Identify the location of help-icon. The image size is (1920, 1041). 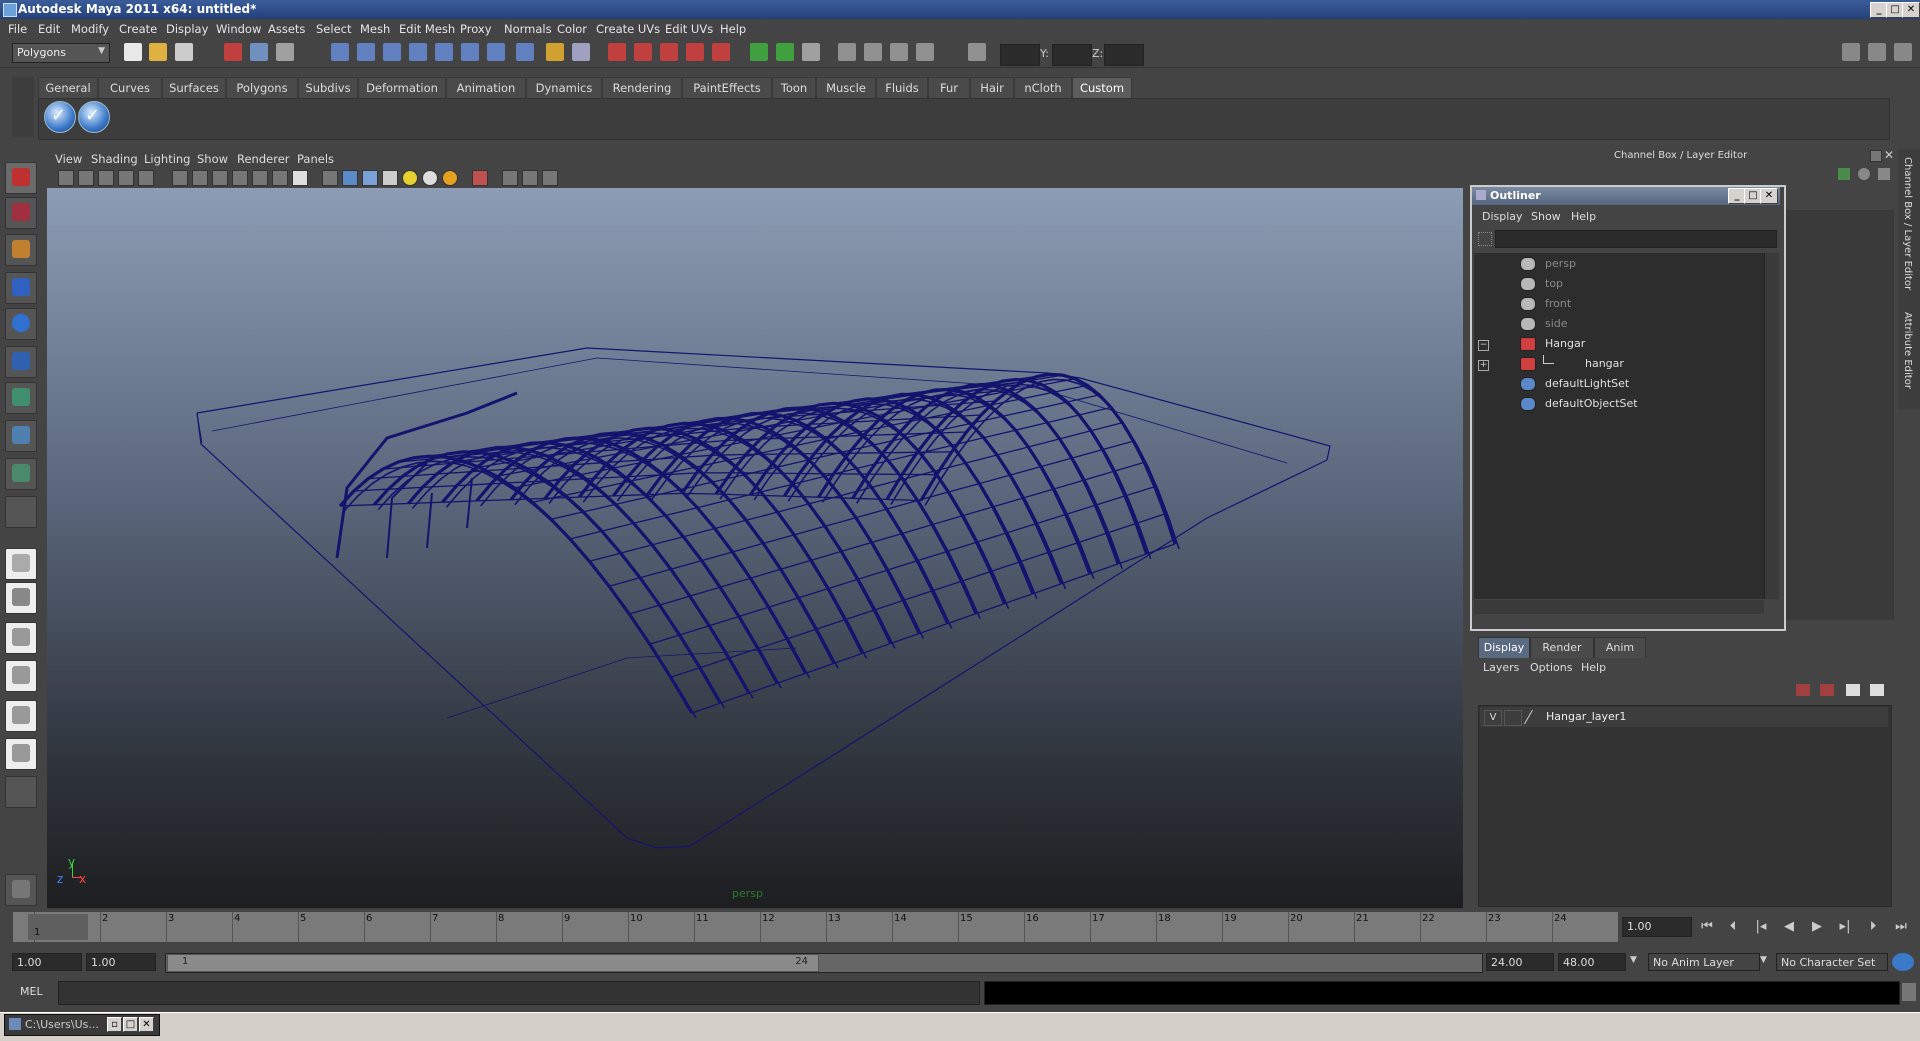
(525, 52).